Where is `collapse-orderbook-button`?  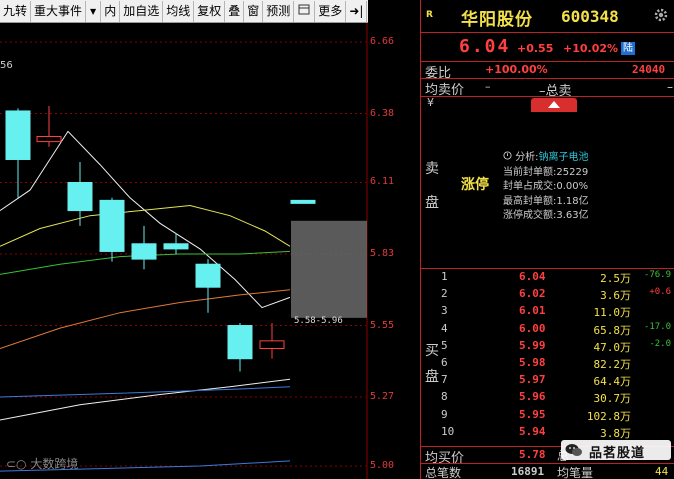
collapse-orderbook-button is located at coordinates (554, 105).